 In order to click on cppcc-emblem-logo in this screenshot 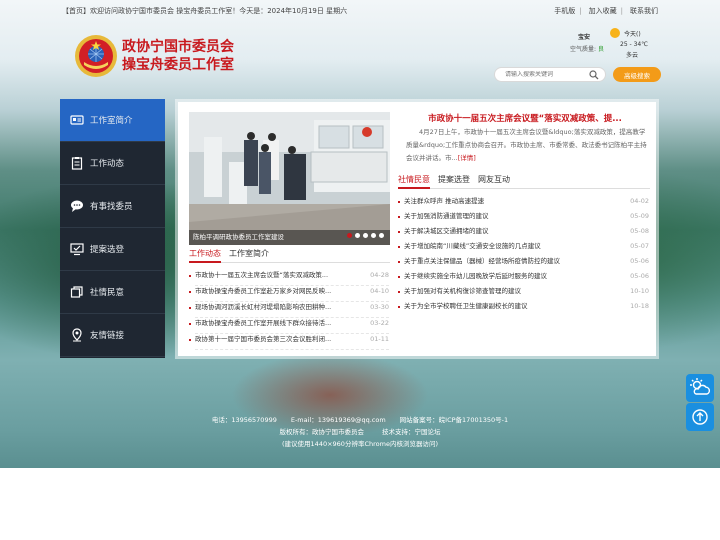, I will do `click(96, 56)`.